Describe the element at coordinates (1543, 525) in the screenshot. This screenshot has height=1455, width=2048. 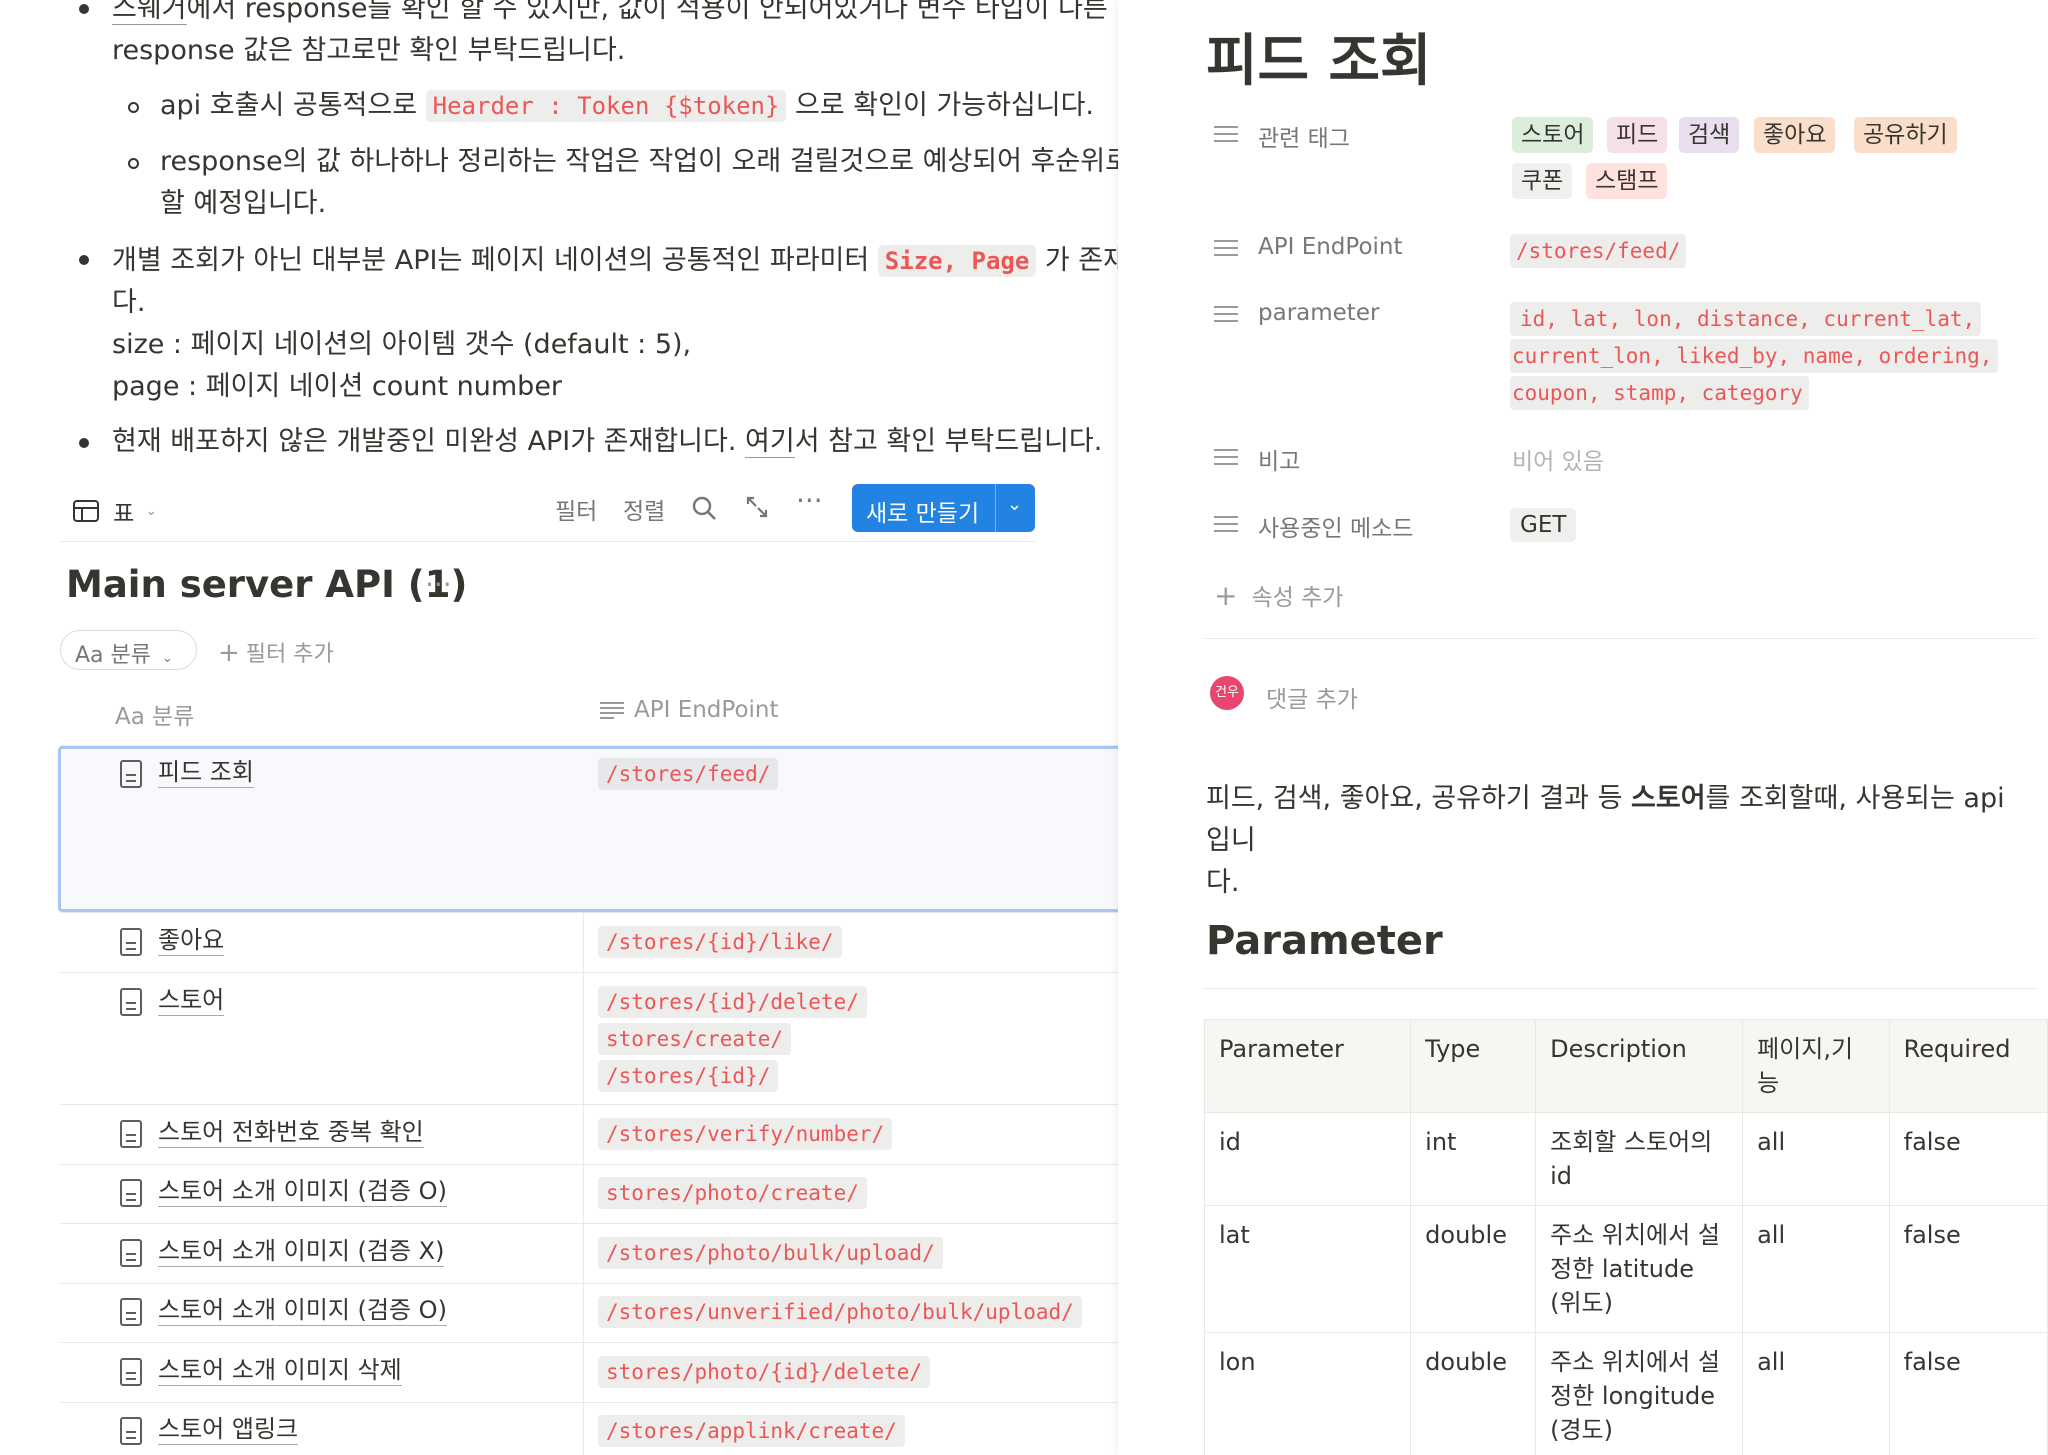
I see `property-value-method: GET` at that location.